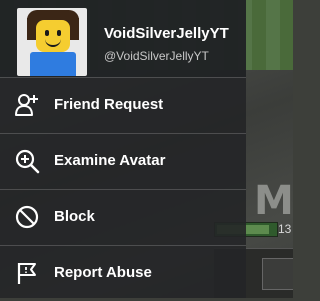 The height and width of the screenshot is (301, 320). I want to click on hud-number: 13, so click(285, 229).